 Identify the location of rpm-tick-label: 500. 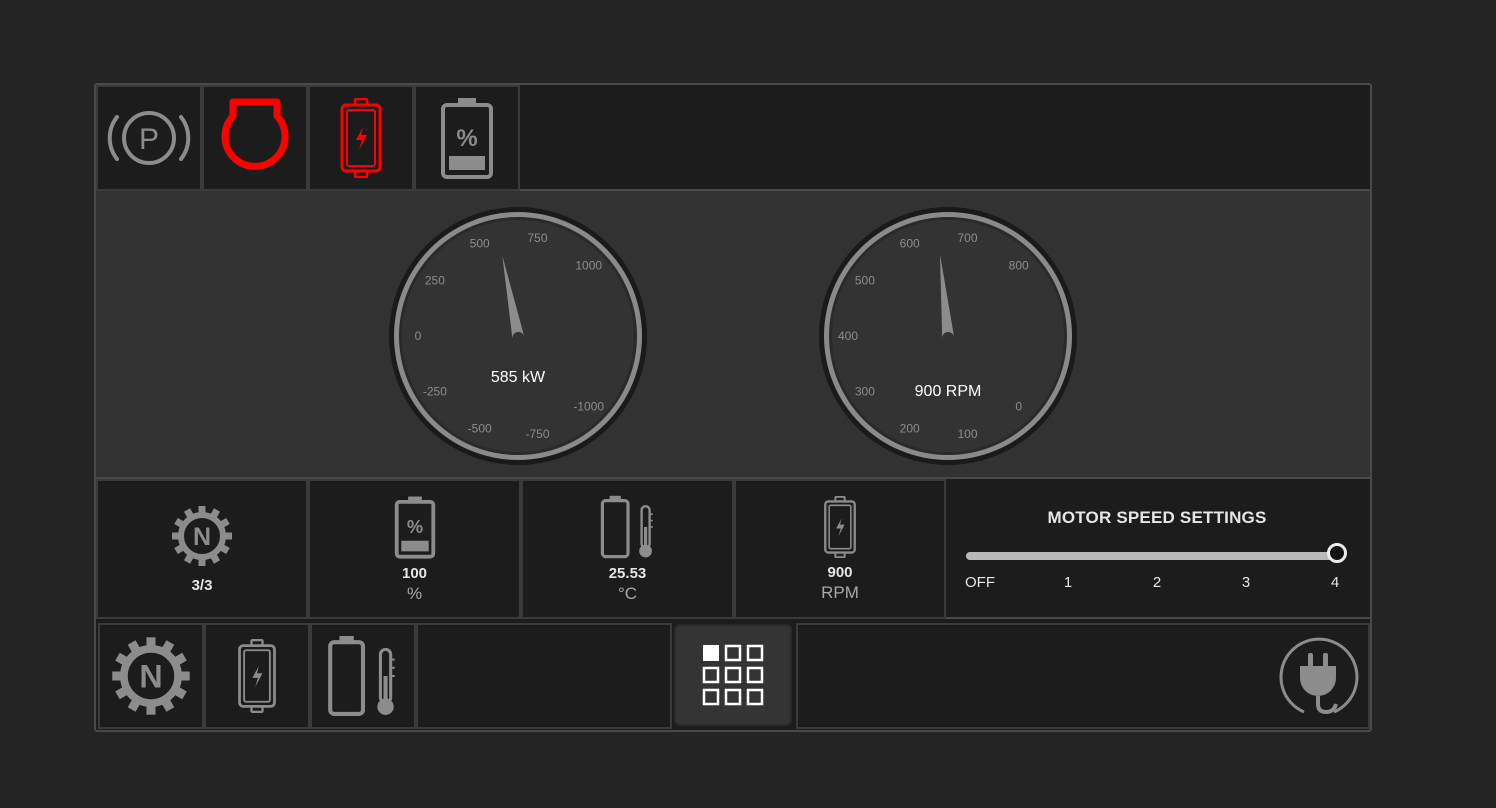
(865, 280).